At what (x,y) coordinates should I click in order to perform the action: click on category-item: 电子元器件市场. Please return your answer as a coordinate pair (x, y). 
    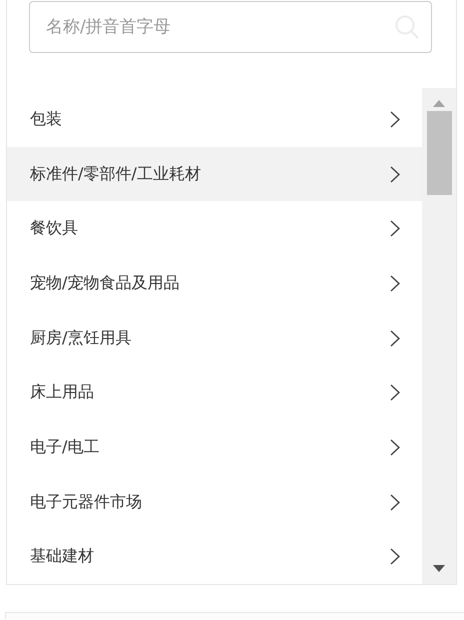
    Looking at the image, I should click on (214, 502).